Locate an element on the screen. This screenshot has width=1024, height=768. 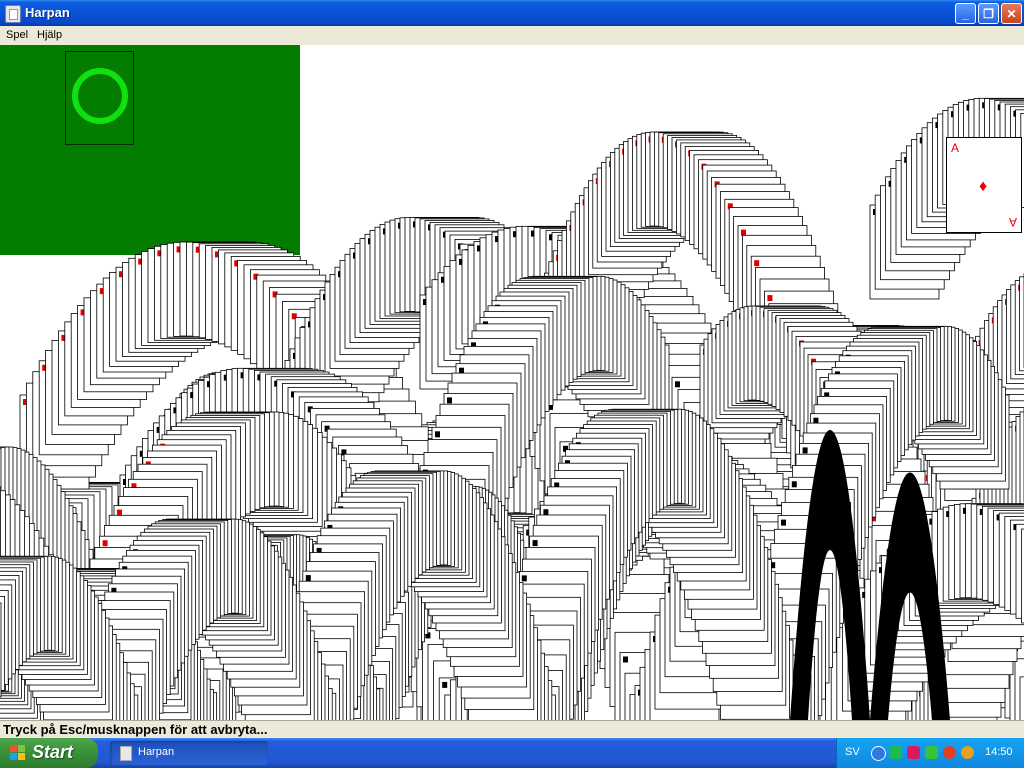
language-indicator: SV is located at coordinates (852, 752).